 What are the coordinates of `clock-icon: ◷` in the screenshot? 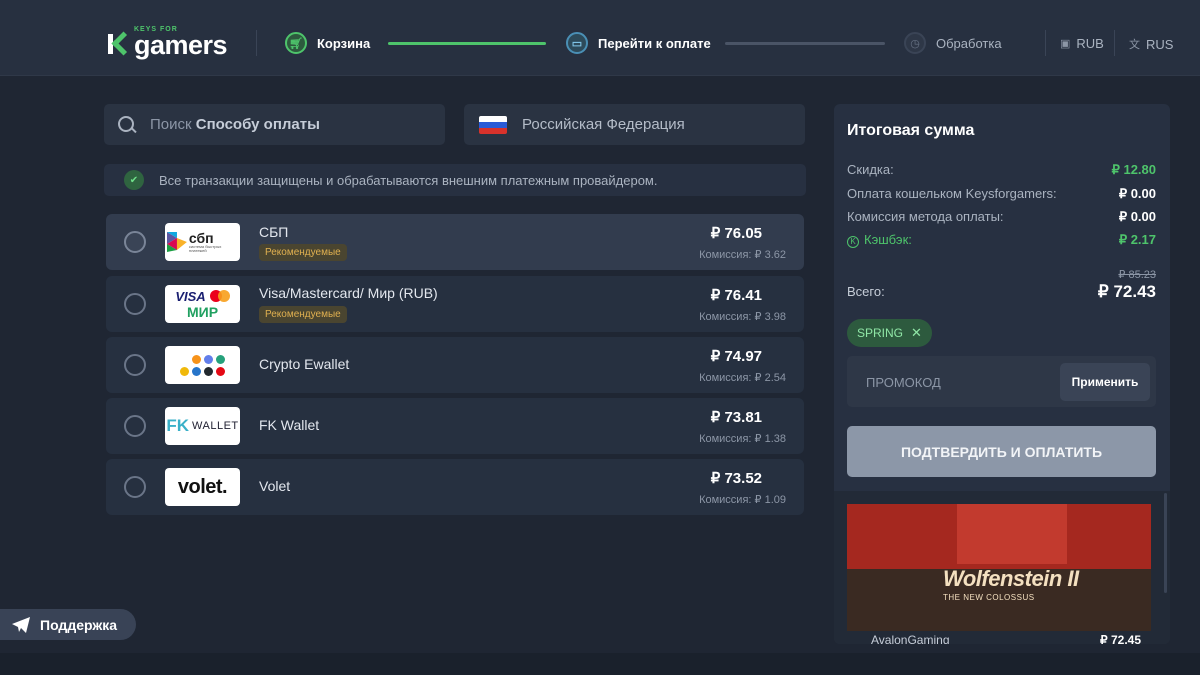 It's located at (915, 43).